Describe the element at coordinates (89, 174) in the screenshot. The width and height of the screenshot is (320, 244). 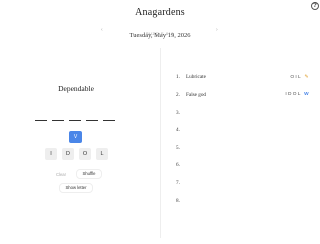
I see `shuffle-button: Shuffle` at that location.